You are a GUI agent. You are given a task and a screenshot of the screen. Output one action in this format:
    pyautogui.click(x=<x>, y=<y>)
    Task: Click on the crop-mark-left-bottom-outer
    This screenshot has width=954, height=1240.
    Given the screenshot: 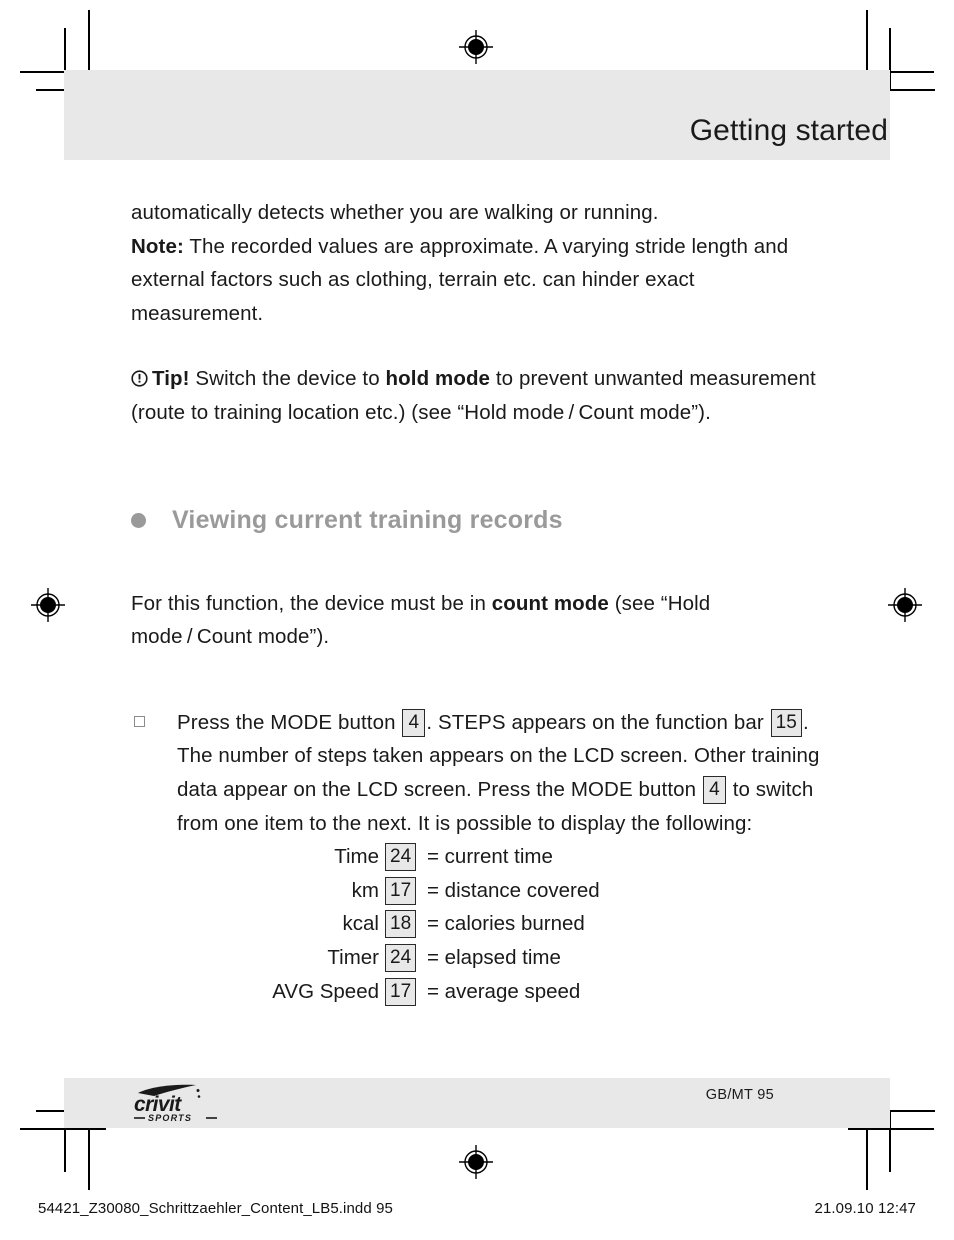 What is the action you would take?
    pyautogui.click(x=63, y=1129)
    